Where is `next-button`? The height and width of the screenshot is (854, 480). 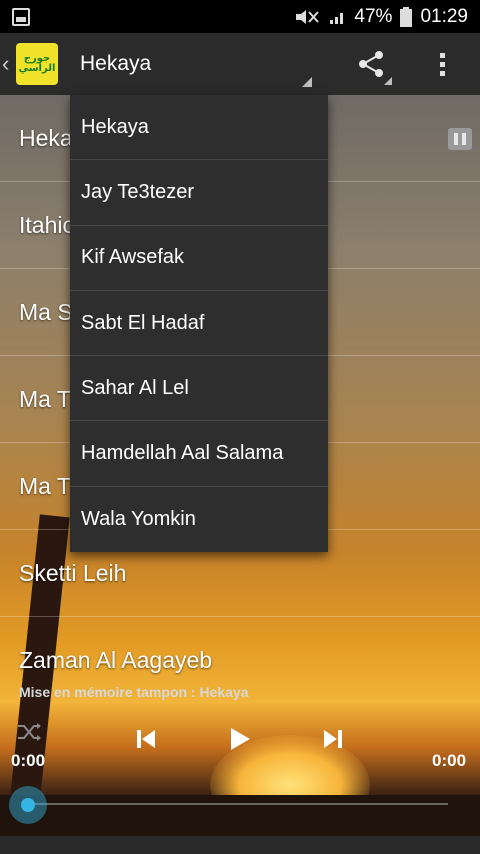 next-button is located at coordinates (333, 739).